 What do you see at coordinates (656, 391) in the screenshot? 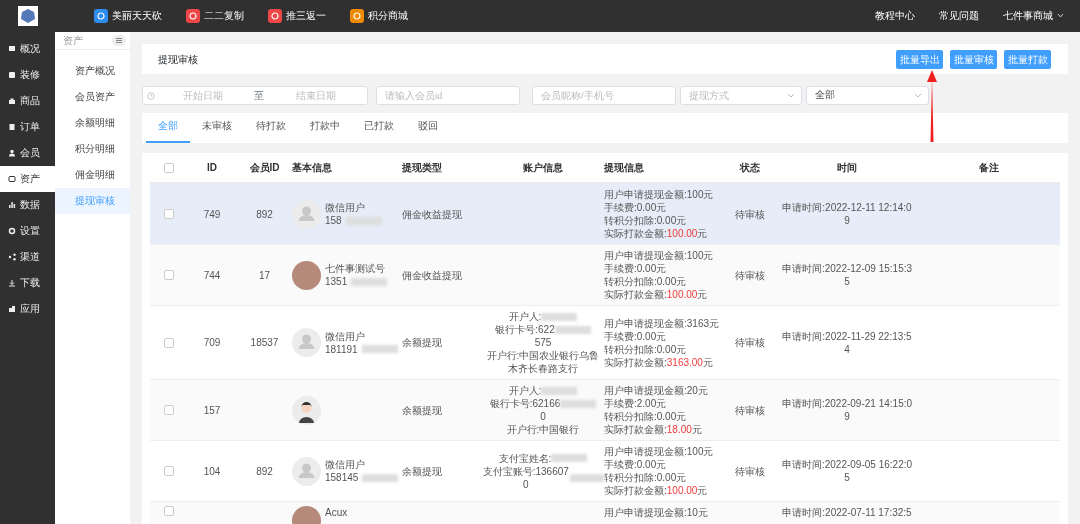
I see `withdraw-info: 用户申请提现金额:20元` at bounding box center [656, 391].